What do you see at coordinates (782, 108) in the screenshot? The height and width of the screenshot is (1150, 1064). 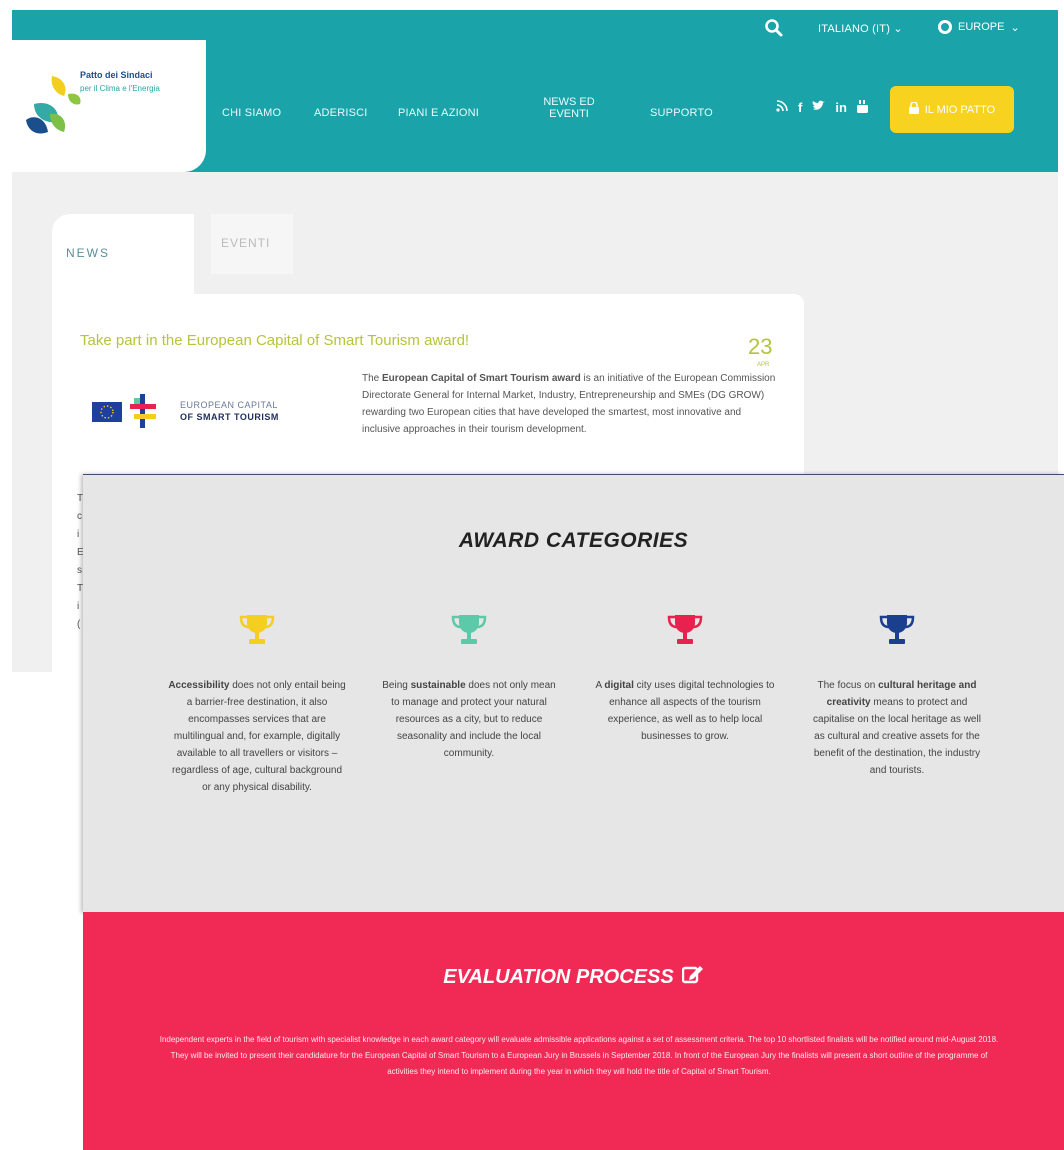 I see `rss-icon` at bounding box center [782, 108].